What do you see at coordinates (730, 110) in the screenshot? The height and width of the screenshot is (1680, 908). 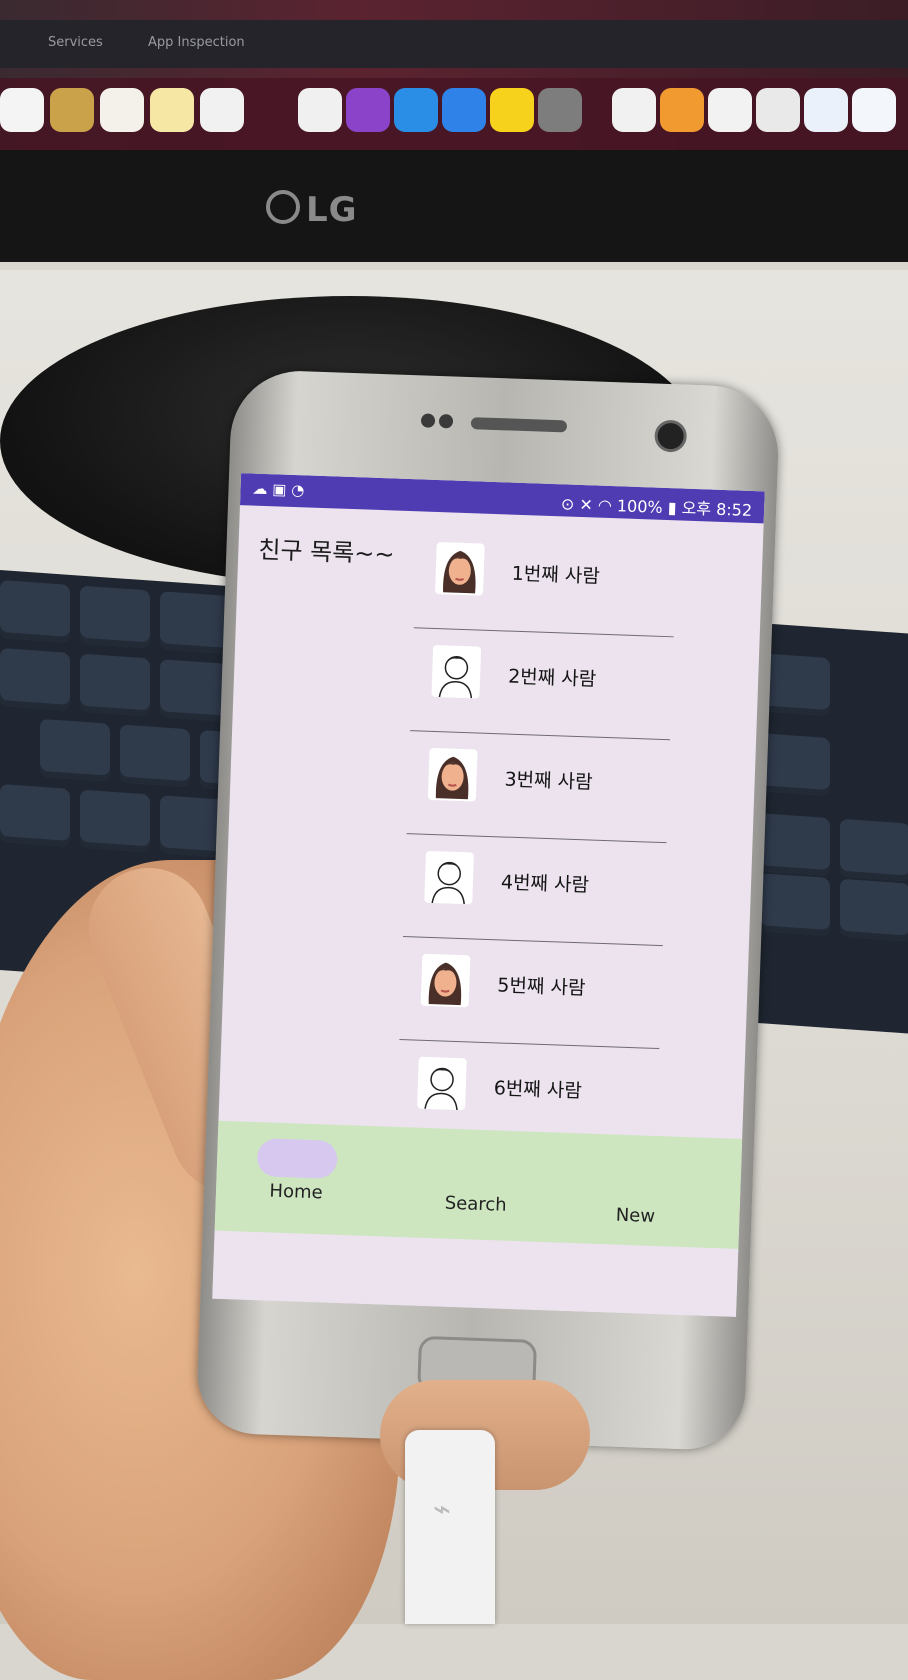 I see `slack-icon` at bounding box center [730, 110].